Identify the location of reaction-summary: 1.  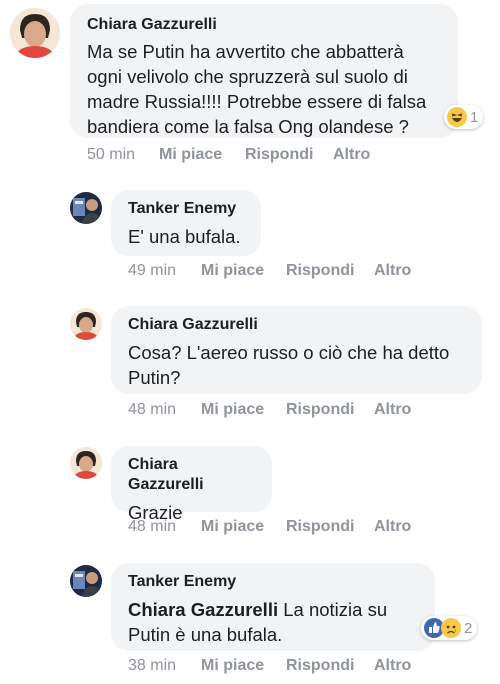
(464, 117).